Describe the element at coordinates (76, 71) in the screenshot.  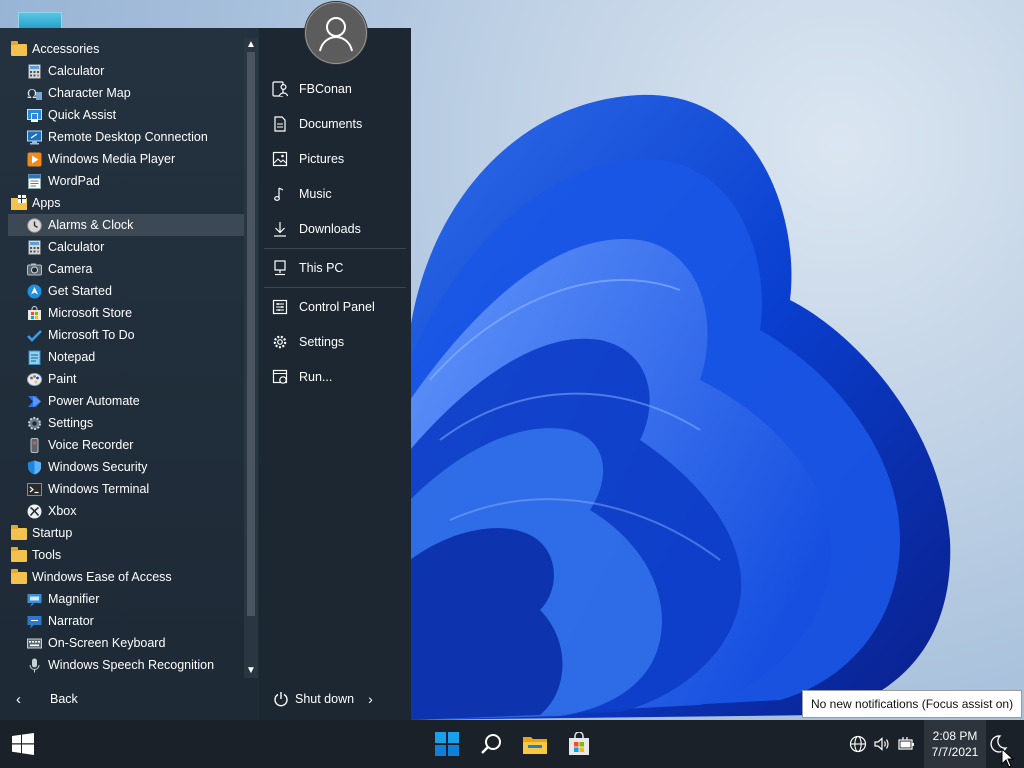
I see `program-label: Calculator` at that location.